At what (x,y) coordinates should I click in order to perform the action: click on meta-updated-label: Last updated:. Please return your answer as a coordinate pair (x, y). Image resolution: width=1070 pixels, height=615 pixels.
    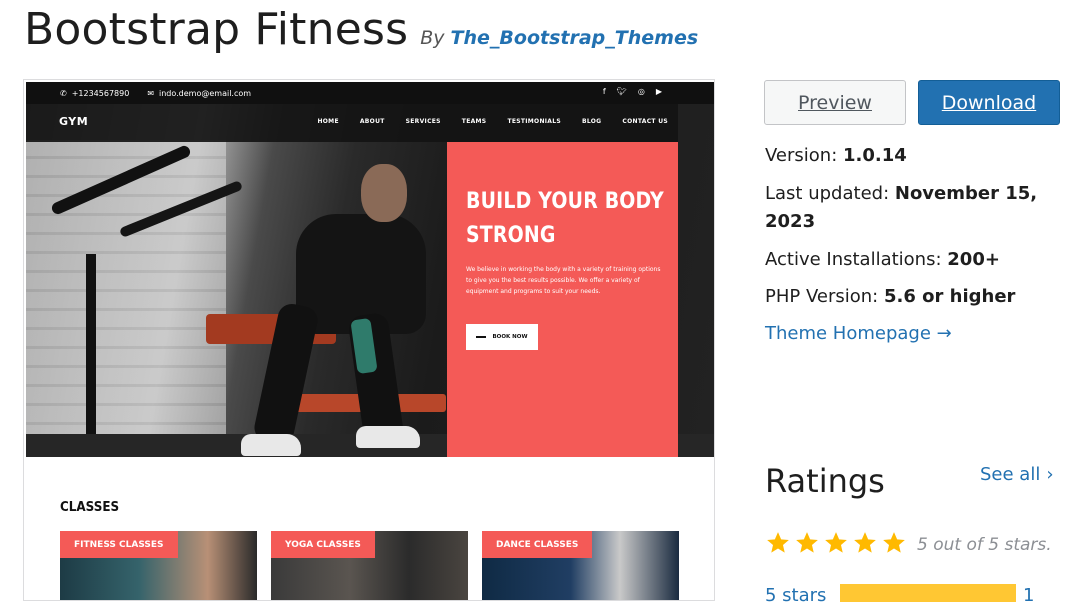
    Looking at the image, I should click on (827, 193).